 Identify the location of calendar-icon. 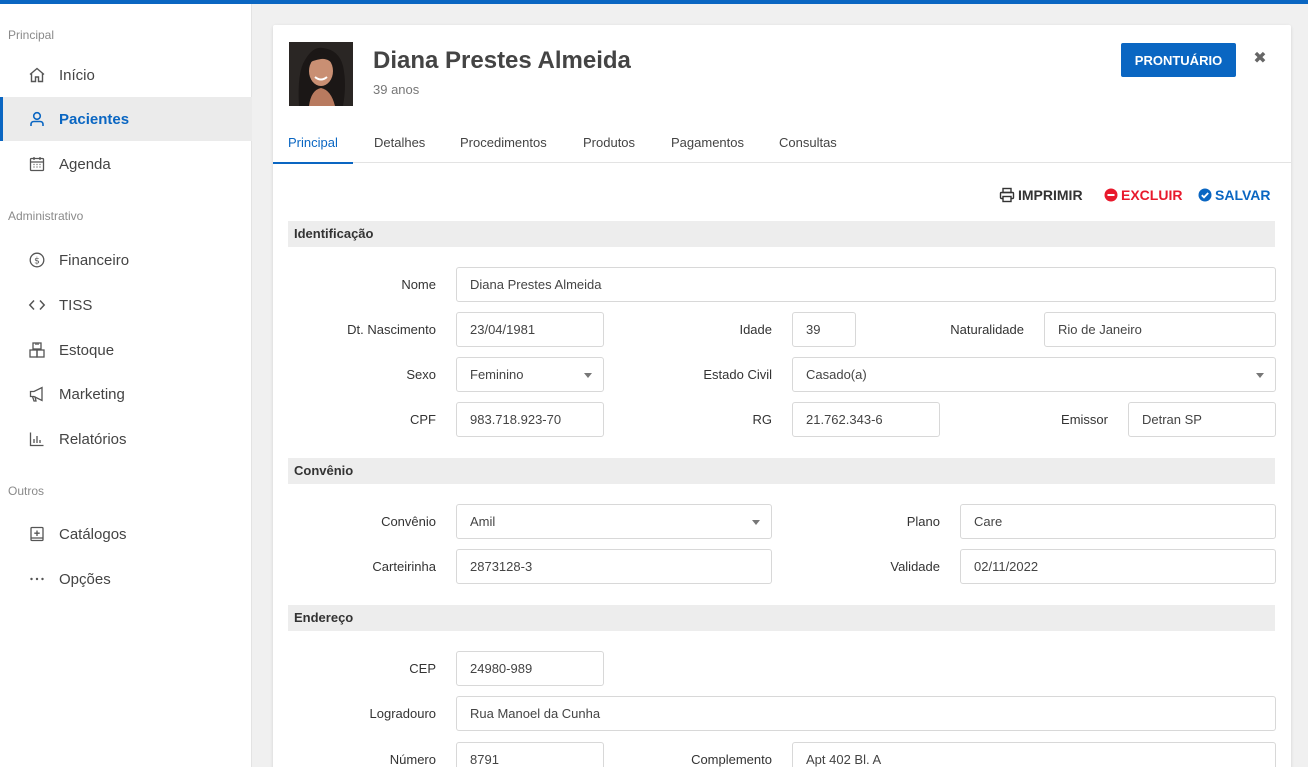
(37, 164).